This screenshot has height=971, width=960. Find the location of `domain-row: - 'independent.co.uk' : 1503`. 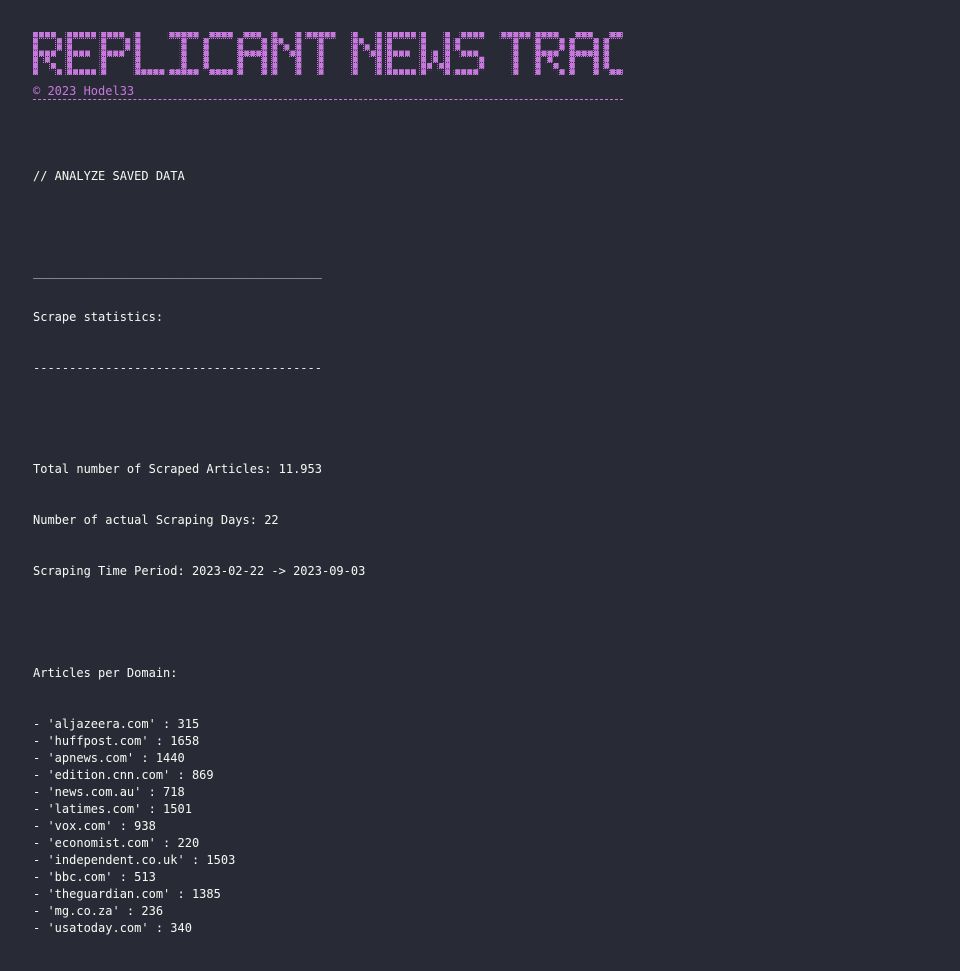

domain-row: - 'independent.co.uk' : 1503 is located at coordinates (134, 860).